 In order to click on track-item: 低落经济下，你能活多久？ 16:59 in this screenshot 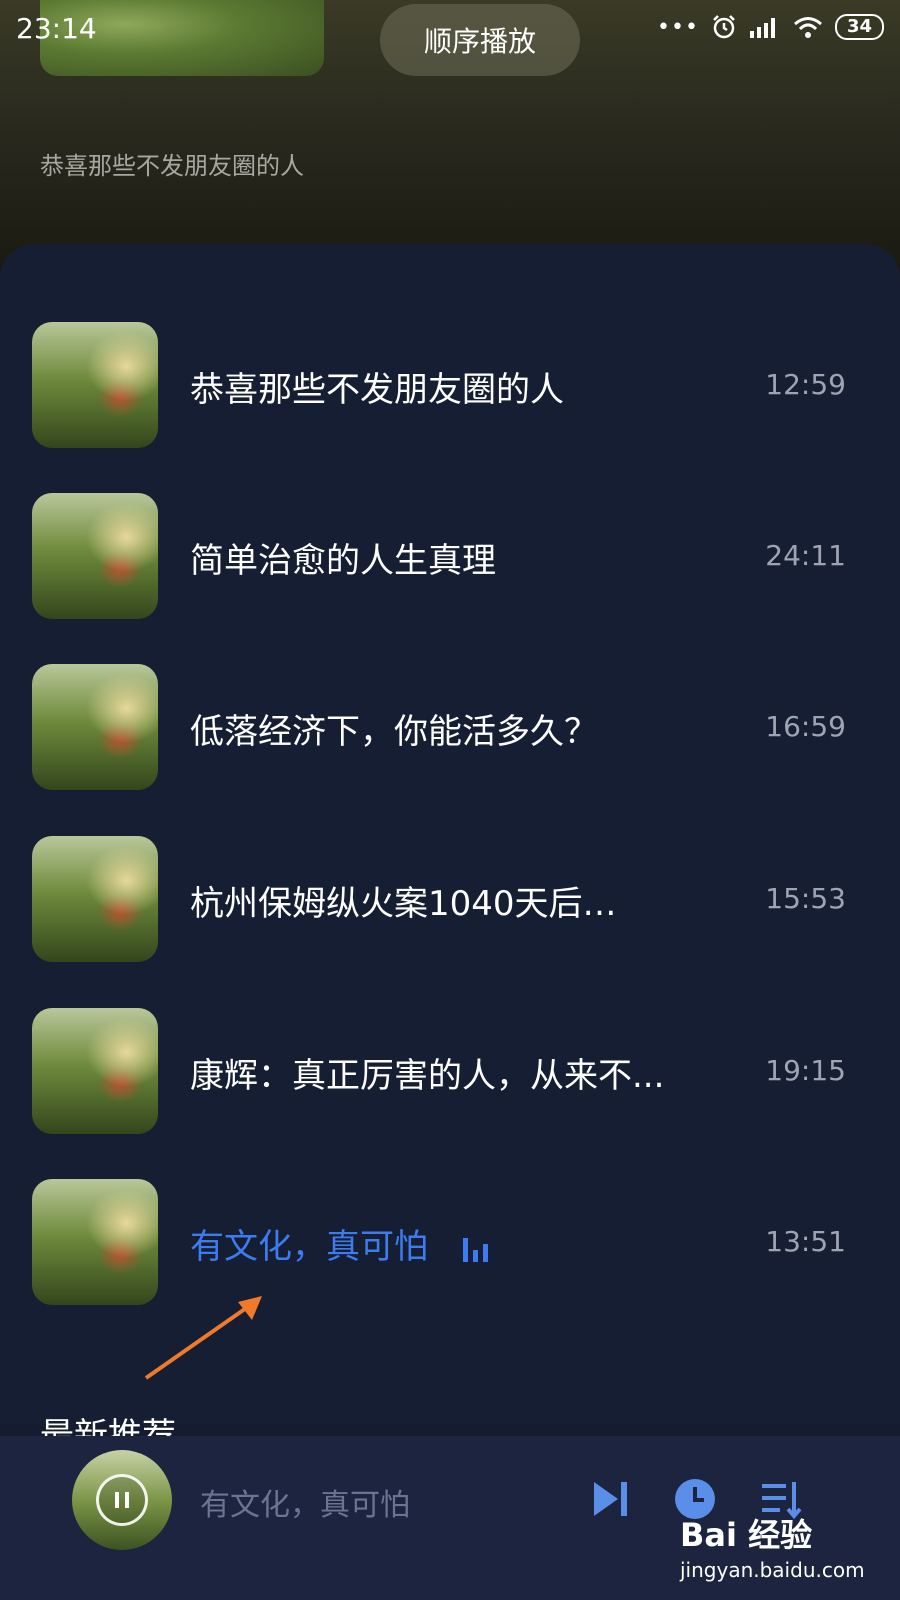, I will do `click(450, 727)`.